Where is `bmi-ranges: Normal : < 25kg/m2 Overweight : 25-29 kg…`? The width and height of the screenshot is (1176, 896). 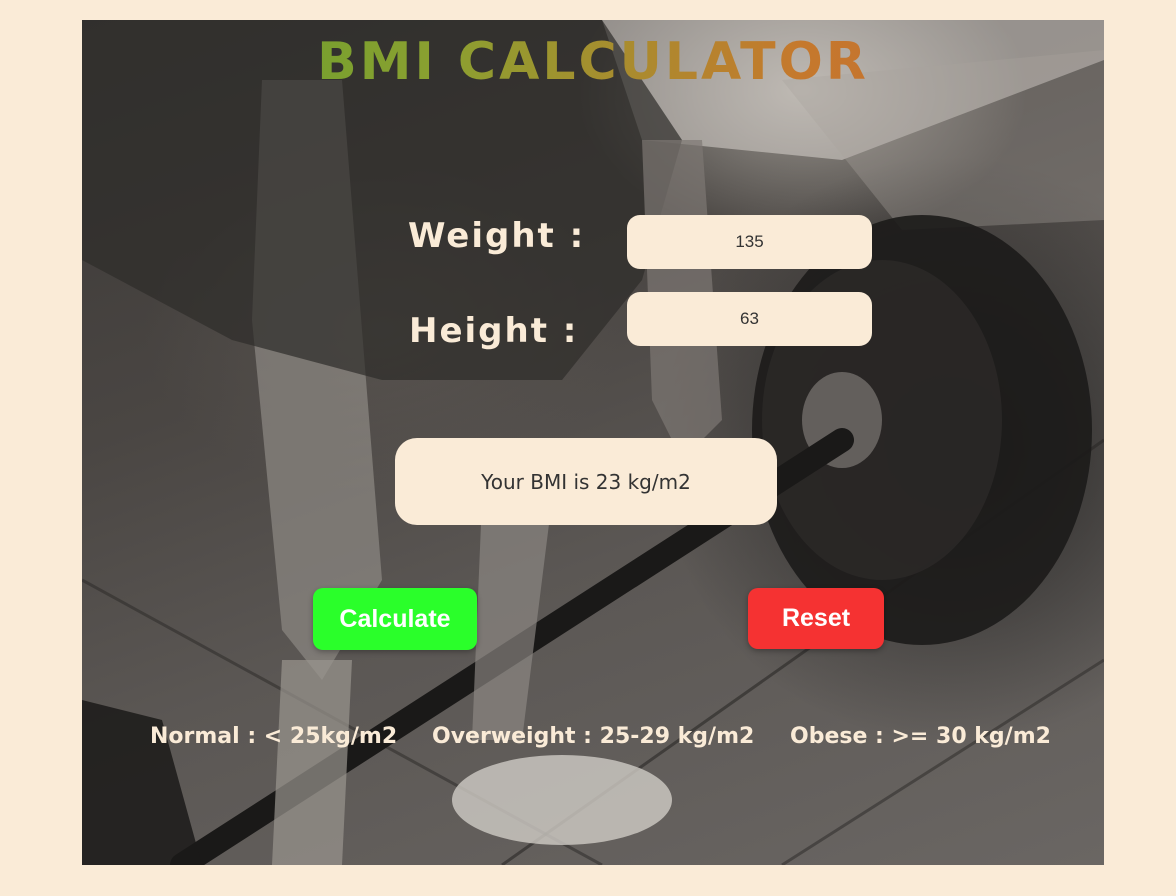
bmi-ranges: Normal : < 25kg/m2 Overweight : 25-29 kg… is located at coordinates (593, 742).